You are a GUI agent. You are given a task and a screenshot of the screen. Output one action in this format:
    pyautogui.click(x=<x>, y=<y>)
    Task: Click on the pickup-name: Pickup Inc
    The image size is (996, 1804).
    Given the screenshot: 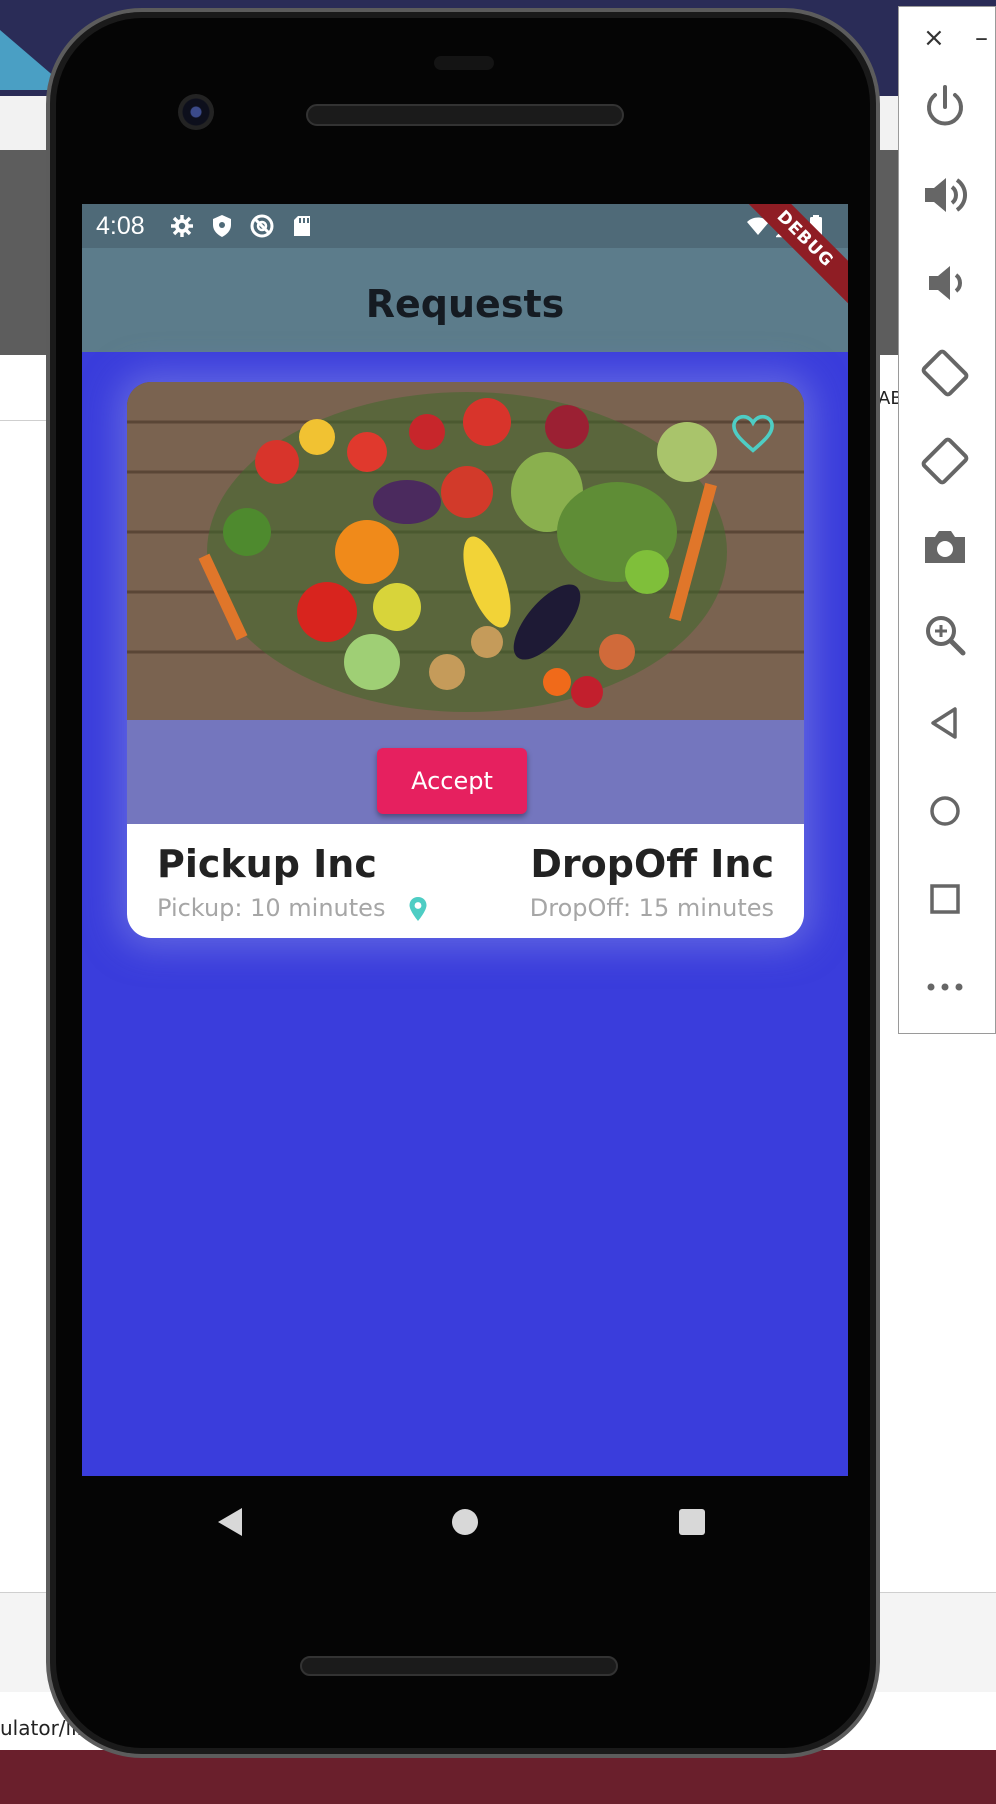 What is the action you would take?
    pyautogui.click(x=267, y=864)
    